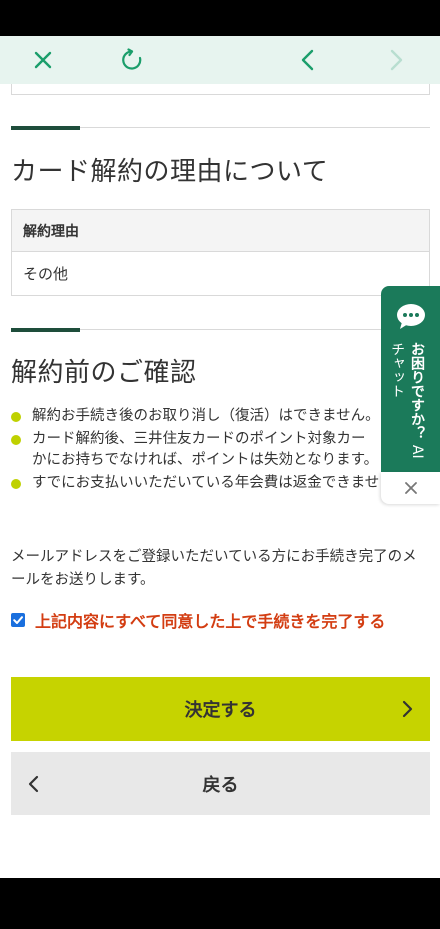 This screenshot has height=929, width=440. Describe the element at coordinates (206, 416) in the screenshot. I see `list-item-text: 解約お手続き後のお取り消し（復活）はできません。` at that location.